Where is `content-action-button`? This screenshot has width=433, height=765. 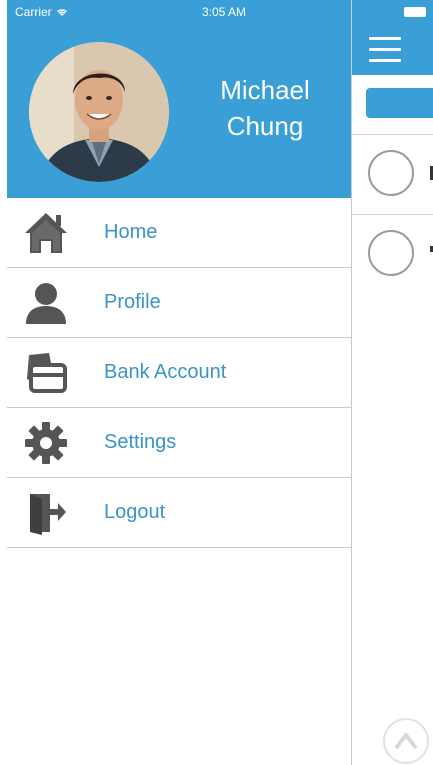
content-action-button is located at coordinates (399, 103).